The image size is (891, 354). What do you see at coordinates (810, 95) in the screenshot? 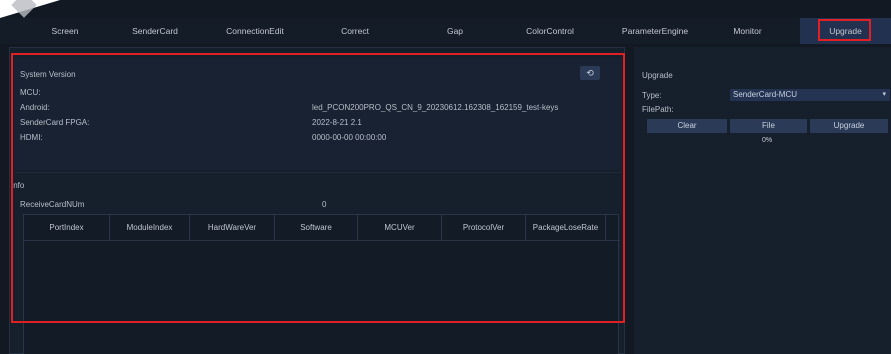
I see `type-select: SenderCard-MCU ▾` at bounding box center [810, 95].